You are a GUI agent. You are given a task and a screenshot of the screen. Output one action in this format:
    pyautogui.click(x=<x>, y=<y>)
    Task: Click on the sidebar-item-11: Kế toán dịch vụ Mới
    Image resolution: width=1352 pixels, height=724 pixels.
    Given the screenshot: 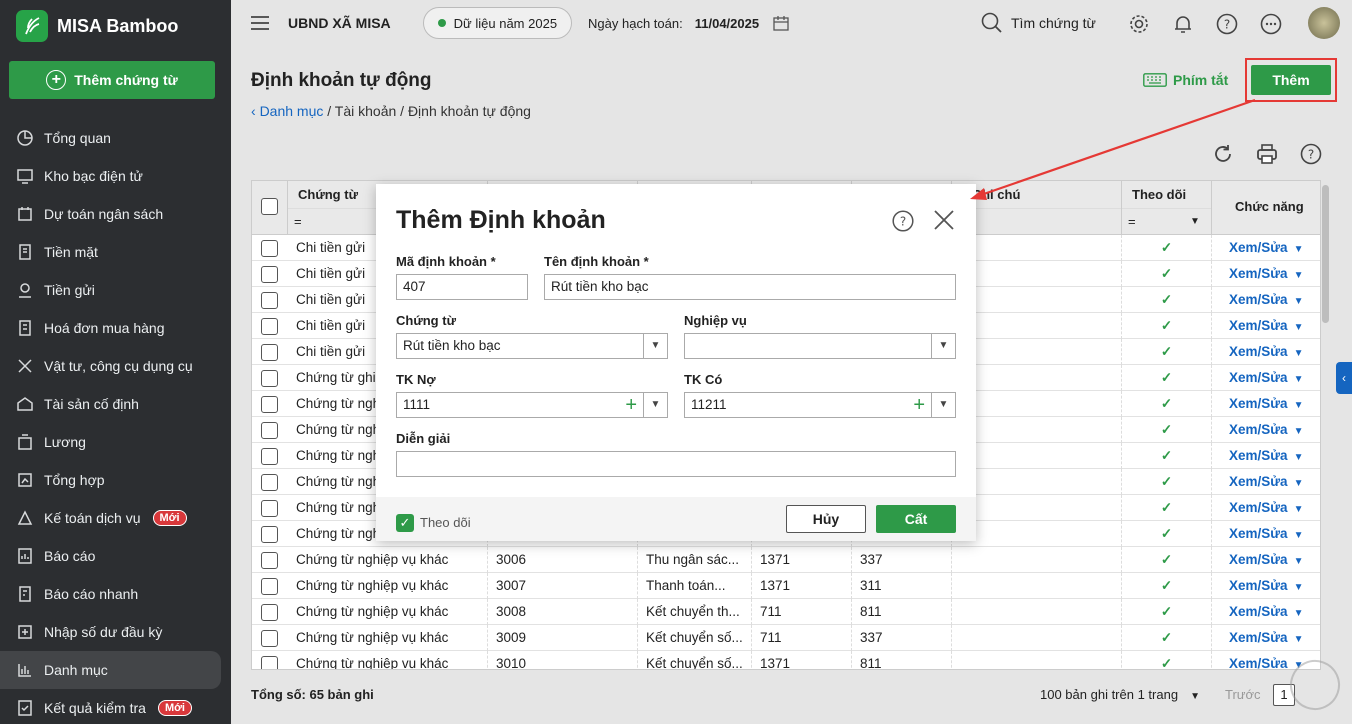 What is the action you would take?
    pyautogui.click(x=115, y=518)
    